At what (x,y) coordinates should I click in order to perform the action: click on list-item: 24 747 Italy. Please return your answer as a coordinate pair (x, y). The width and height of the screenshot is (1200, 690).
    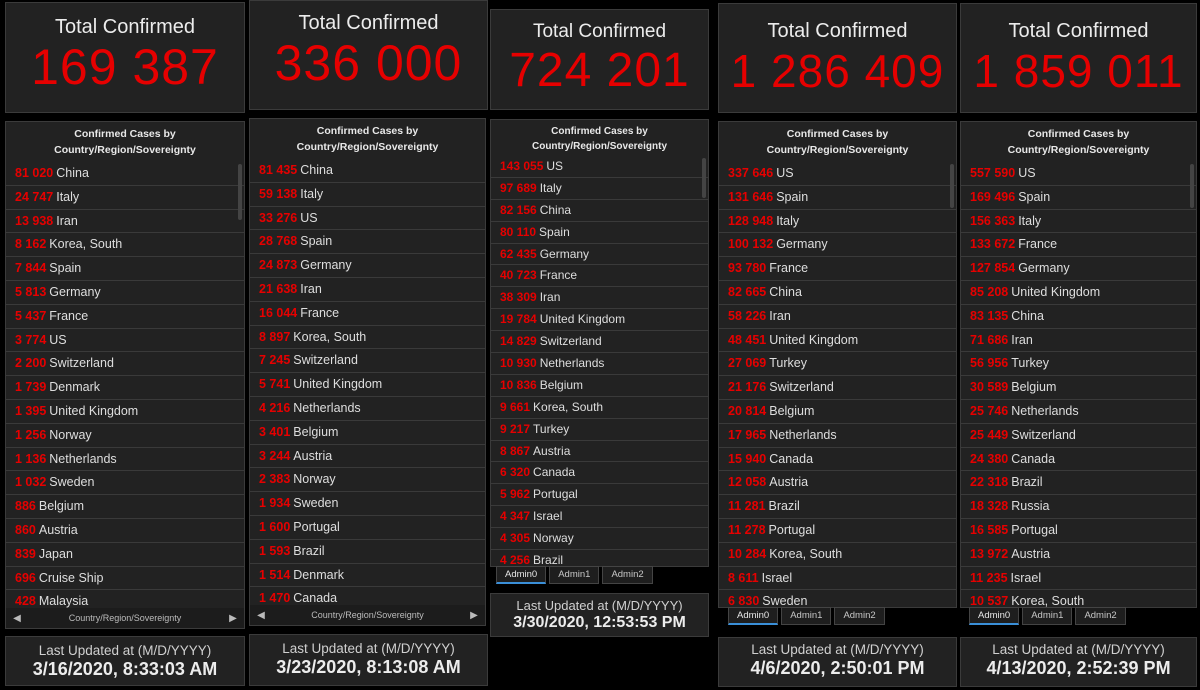
    Looking at the image, I should click on (125, 198).